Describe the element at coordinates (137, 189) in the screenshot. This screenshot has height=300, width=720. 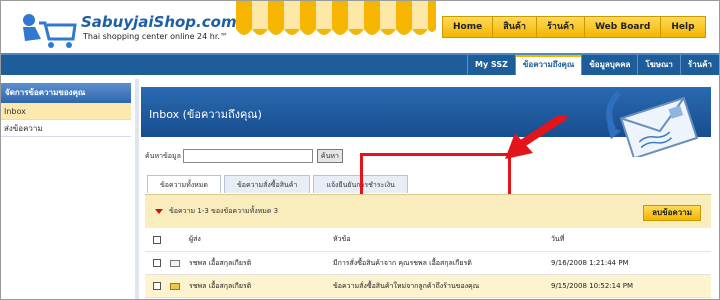
I see `column-divider` at that location.